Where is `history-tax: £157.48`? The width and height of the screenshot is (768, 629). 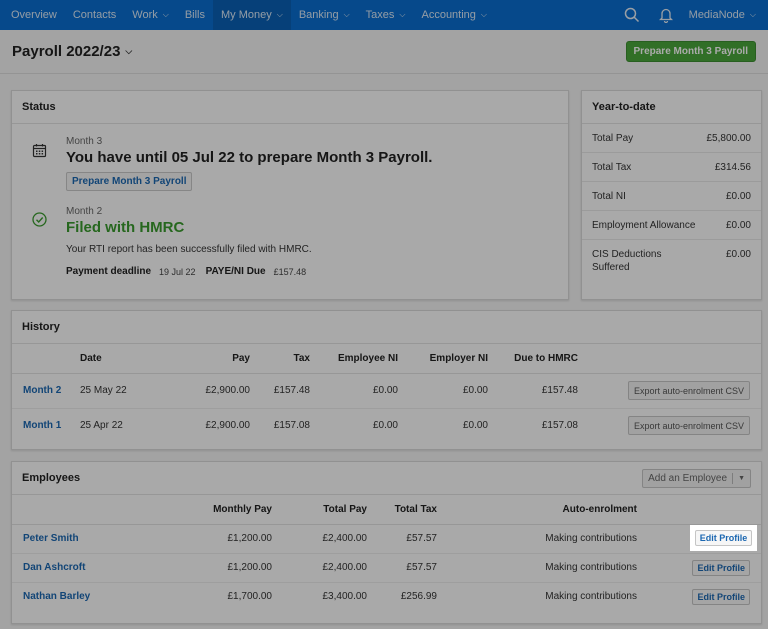
history-tax: £157.48 is located at coordinates (280, 391).